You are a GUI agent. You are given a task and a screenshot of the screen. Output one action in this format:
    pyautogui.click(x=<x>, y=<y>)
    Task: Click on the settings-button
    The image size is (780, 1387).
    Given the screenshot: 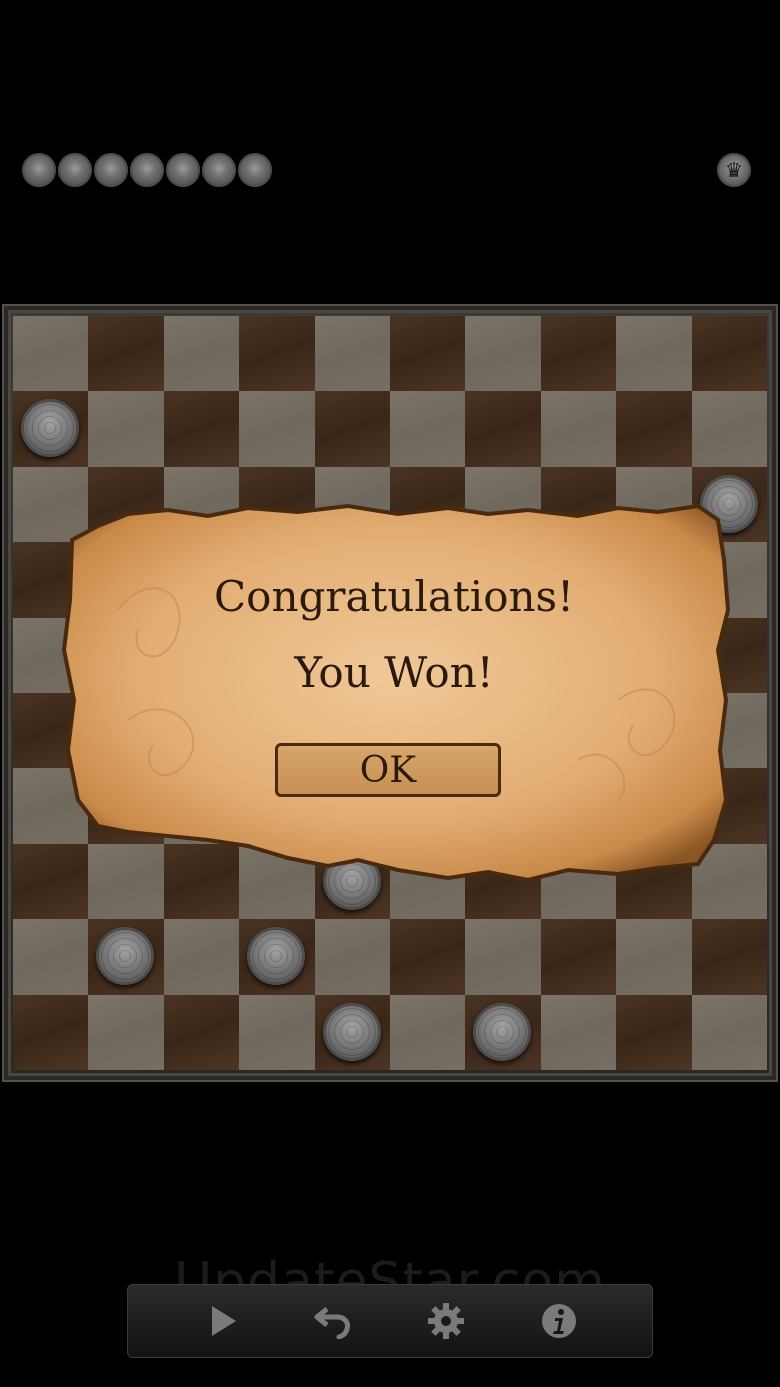 What is the action you would take?
    pyautogui.click(x=446, y=1321)
    